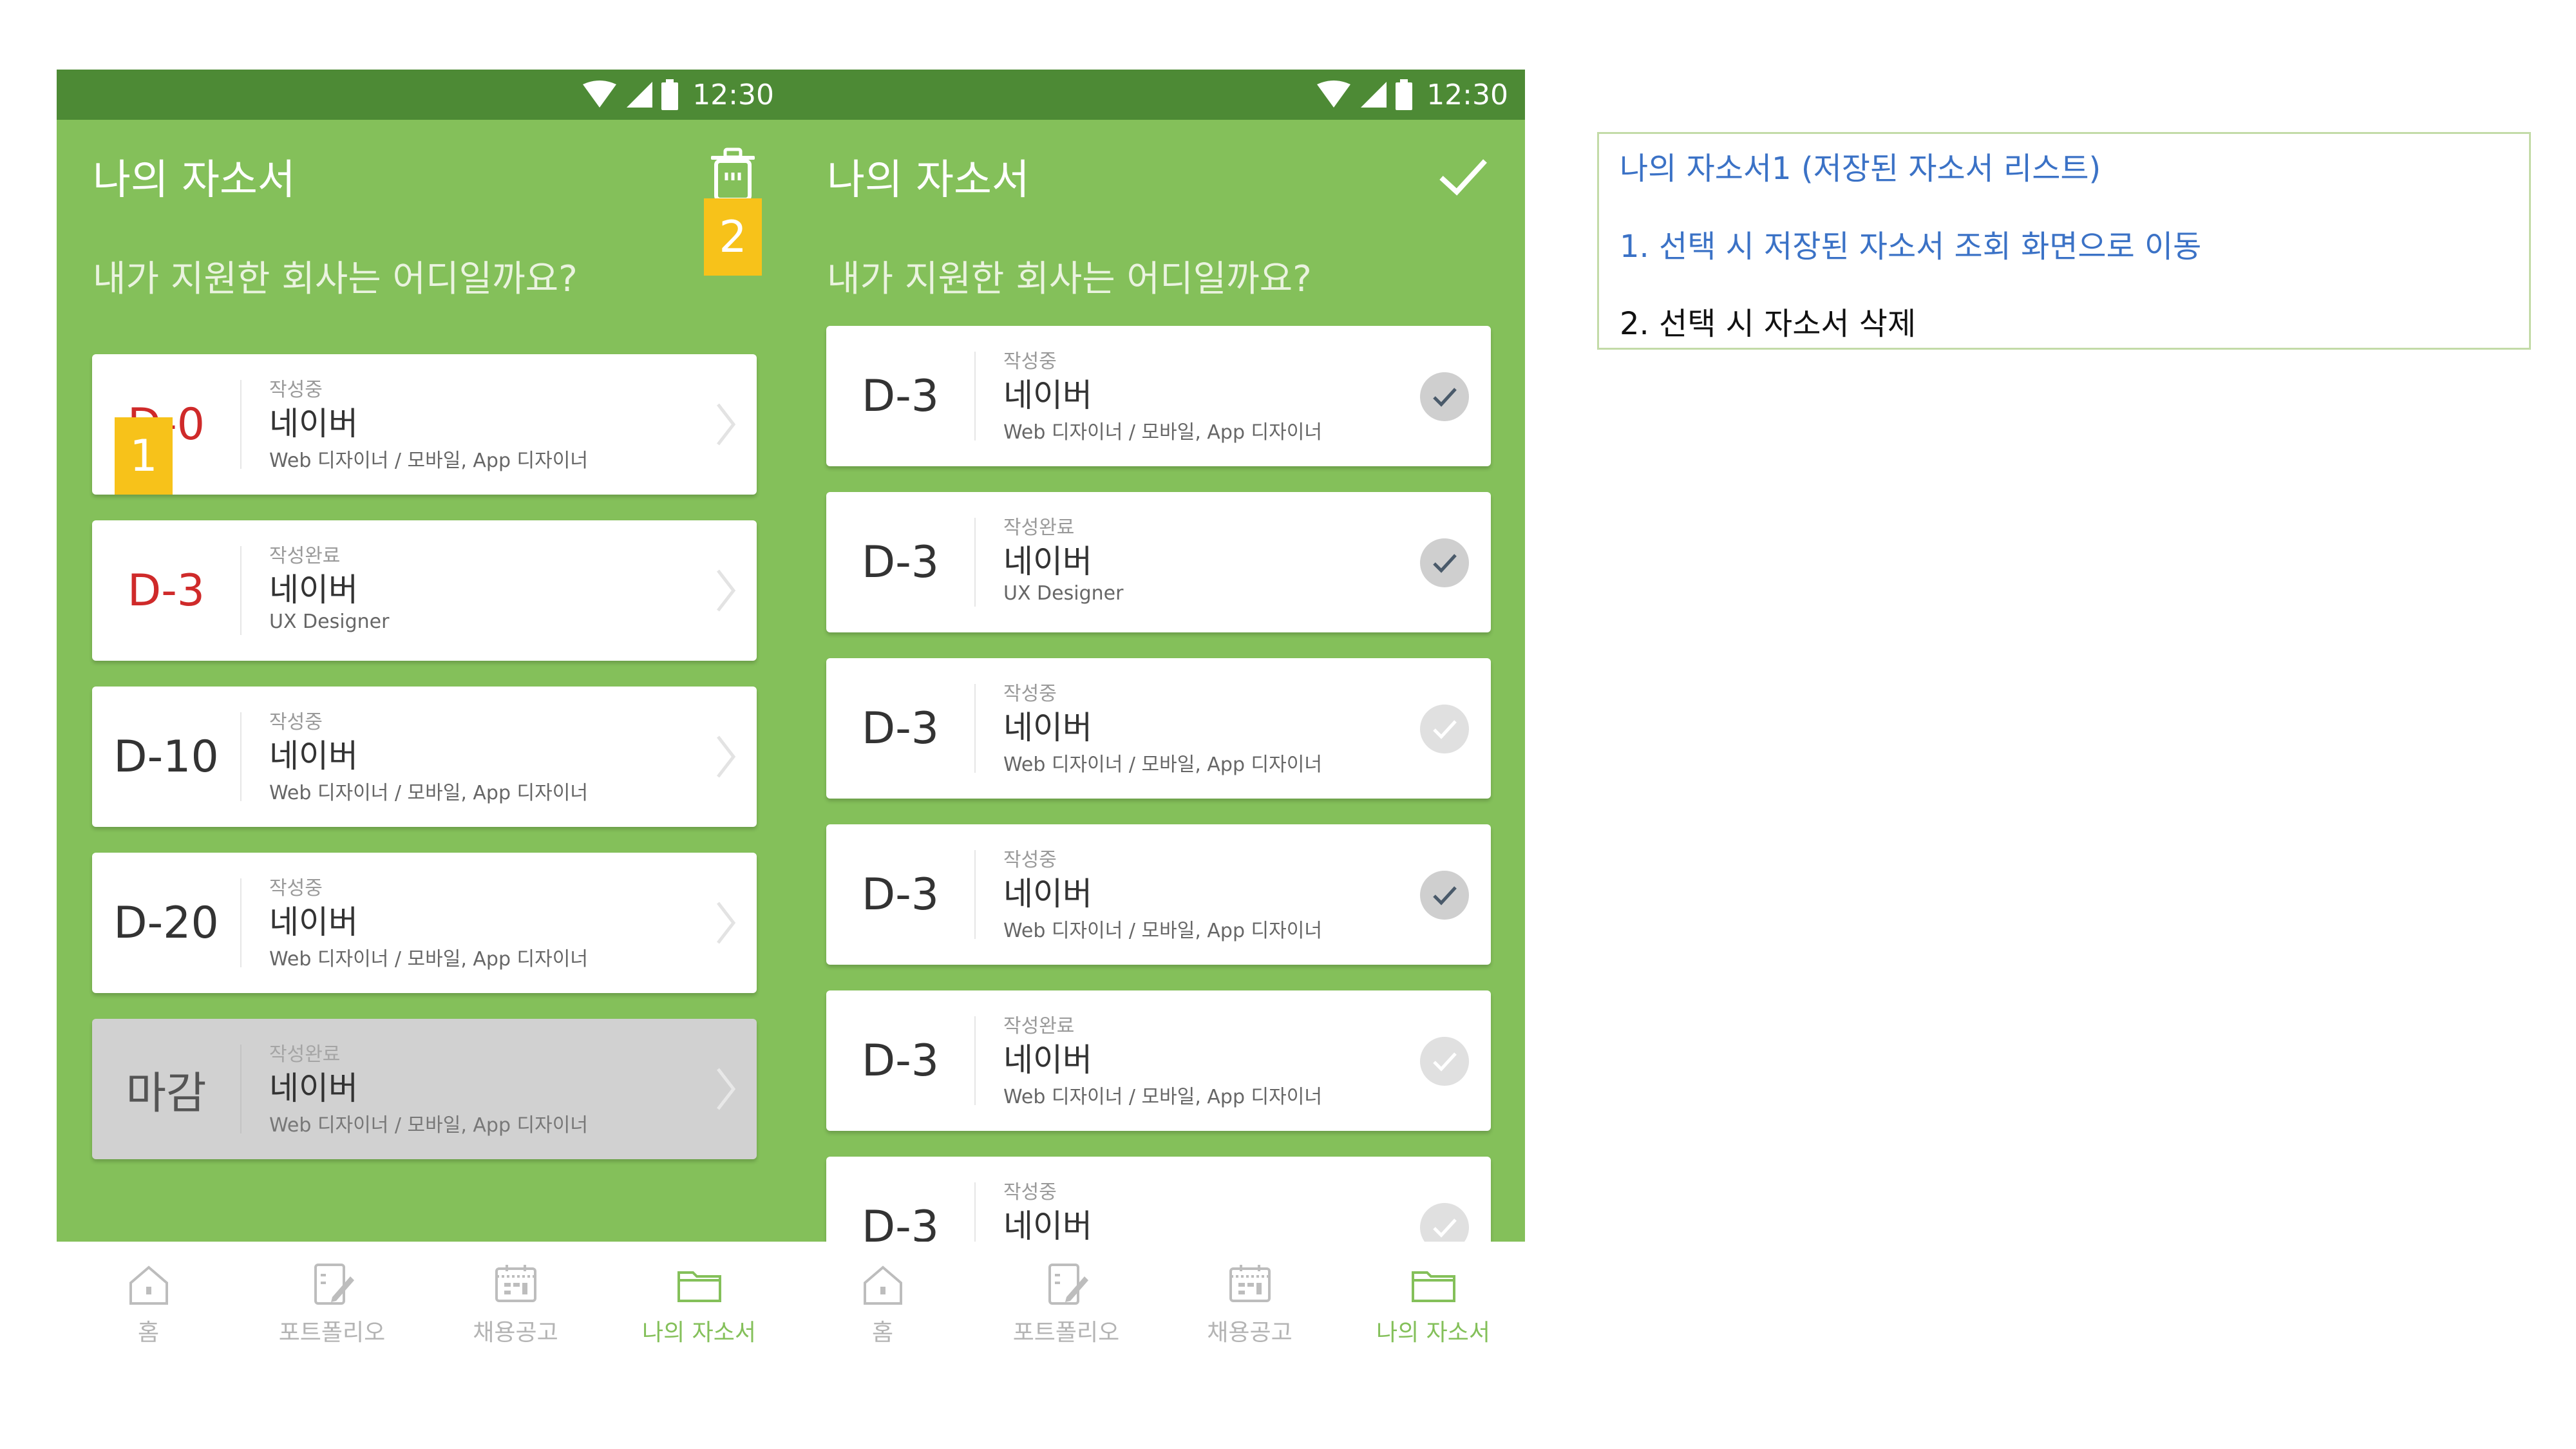 This screenshot has width=2576, height=1449. Describe the element at coordinates (332, 1333) in the screenshot. I see `nav-label: 포트폴리오` at that location.